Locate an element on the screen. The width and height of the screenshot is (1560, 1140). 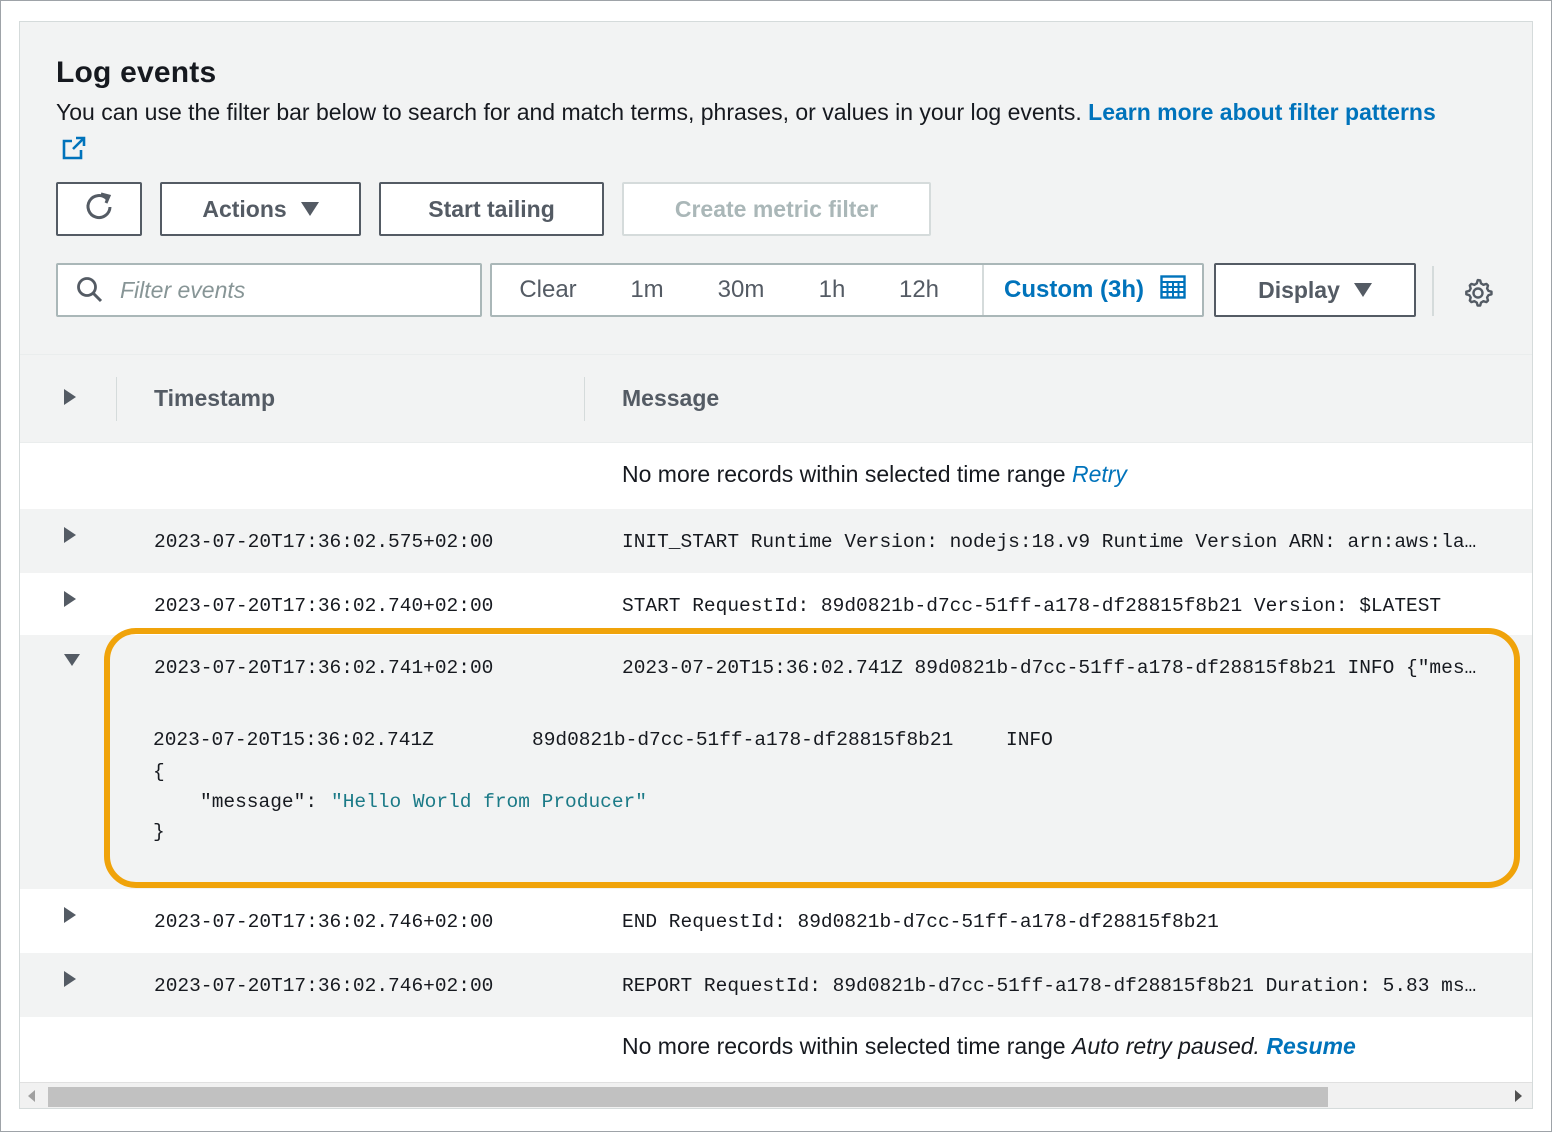
row-timestamp: 2023-07-20T17:36:02.741+02:00 is located at coordinates (324, 668).